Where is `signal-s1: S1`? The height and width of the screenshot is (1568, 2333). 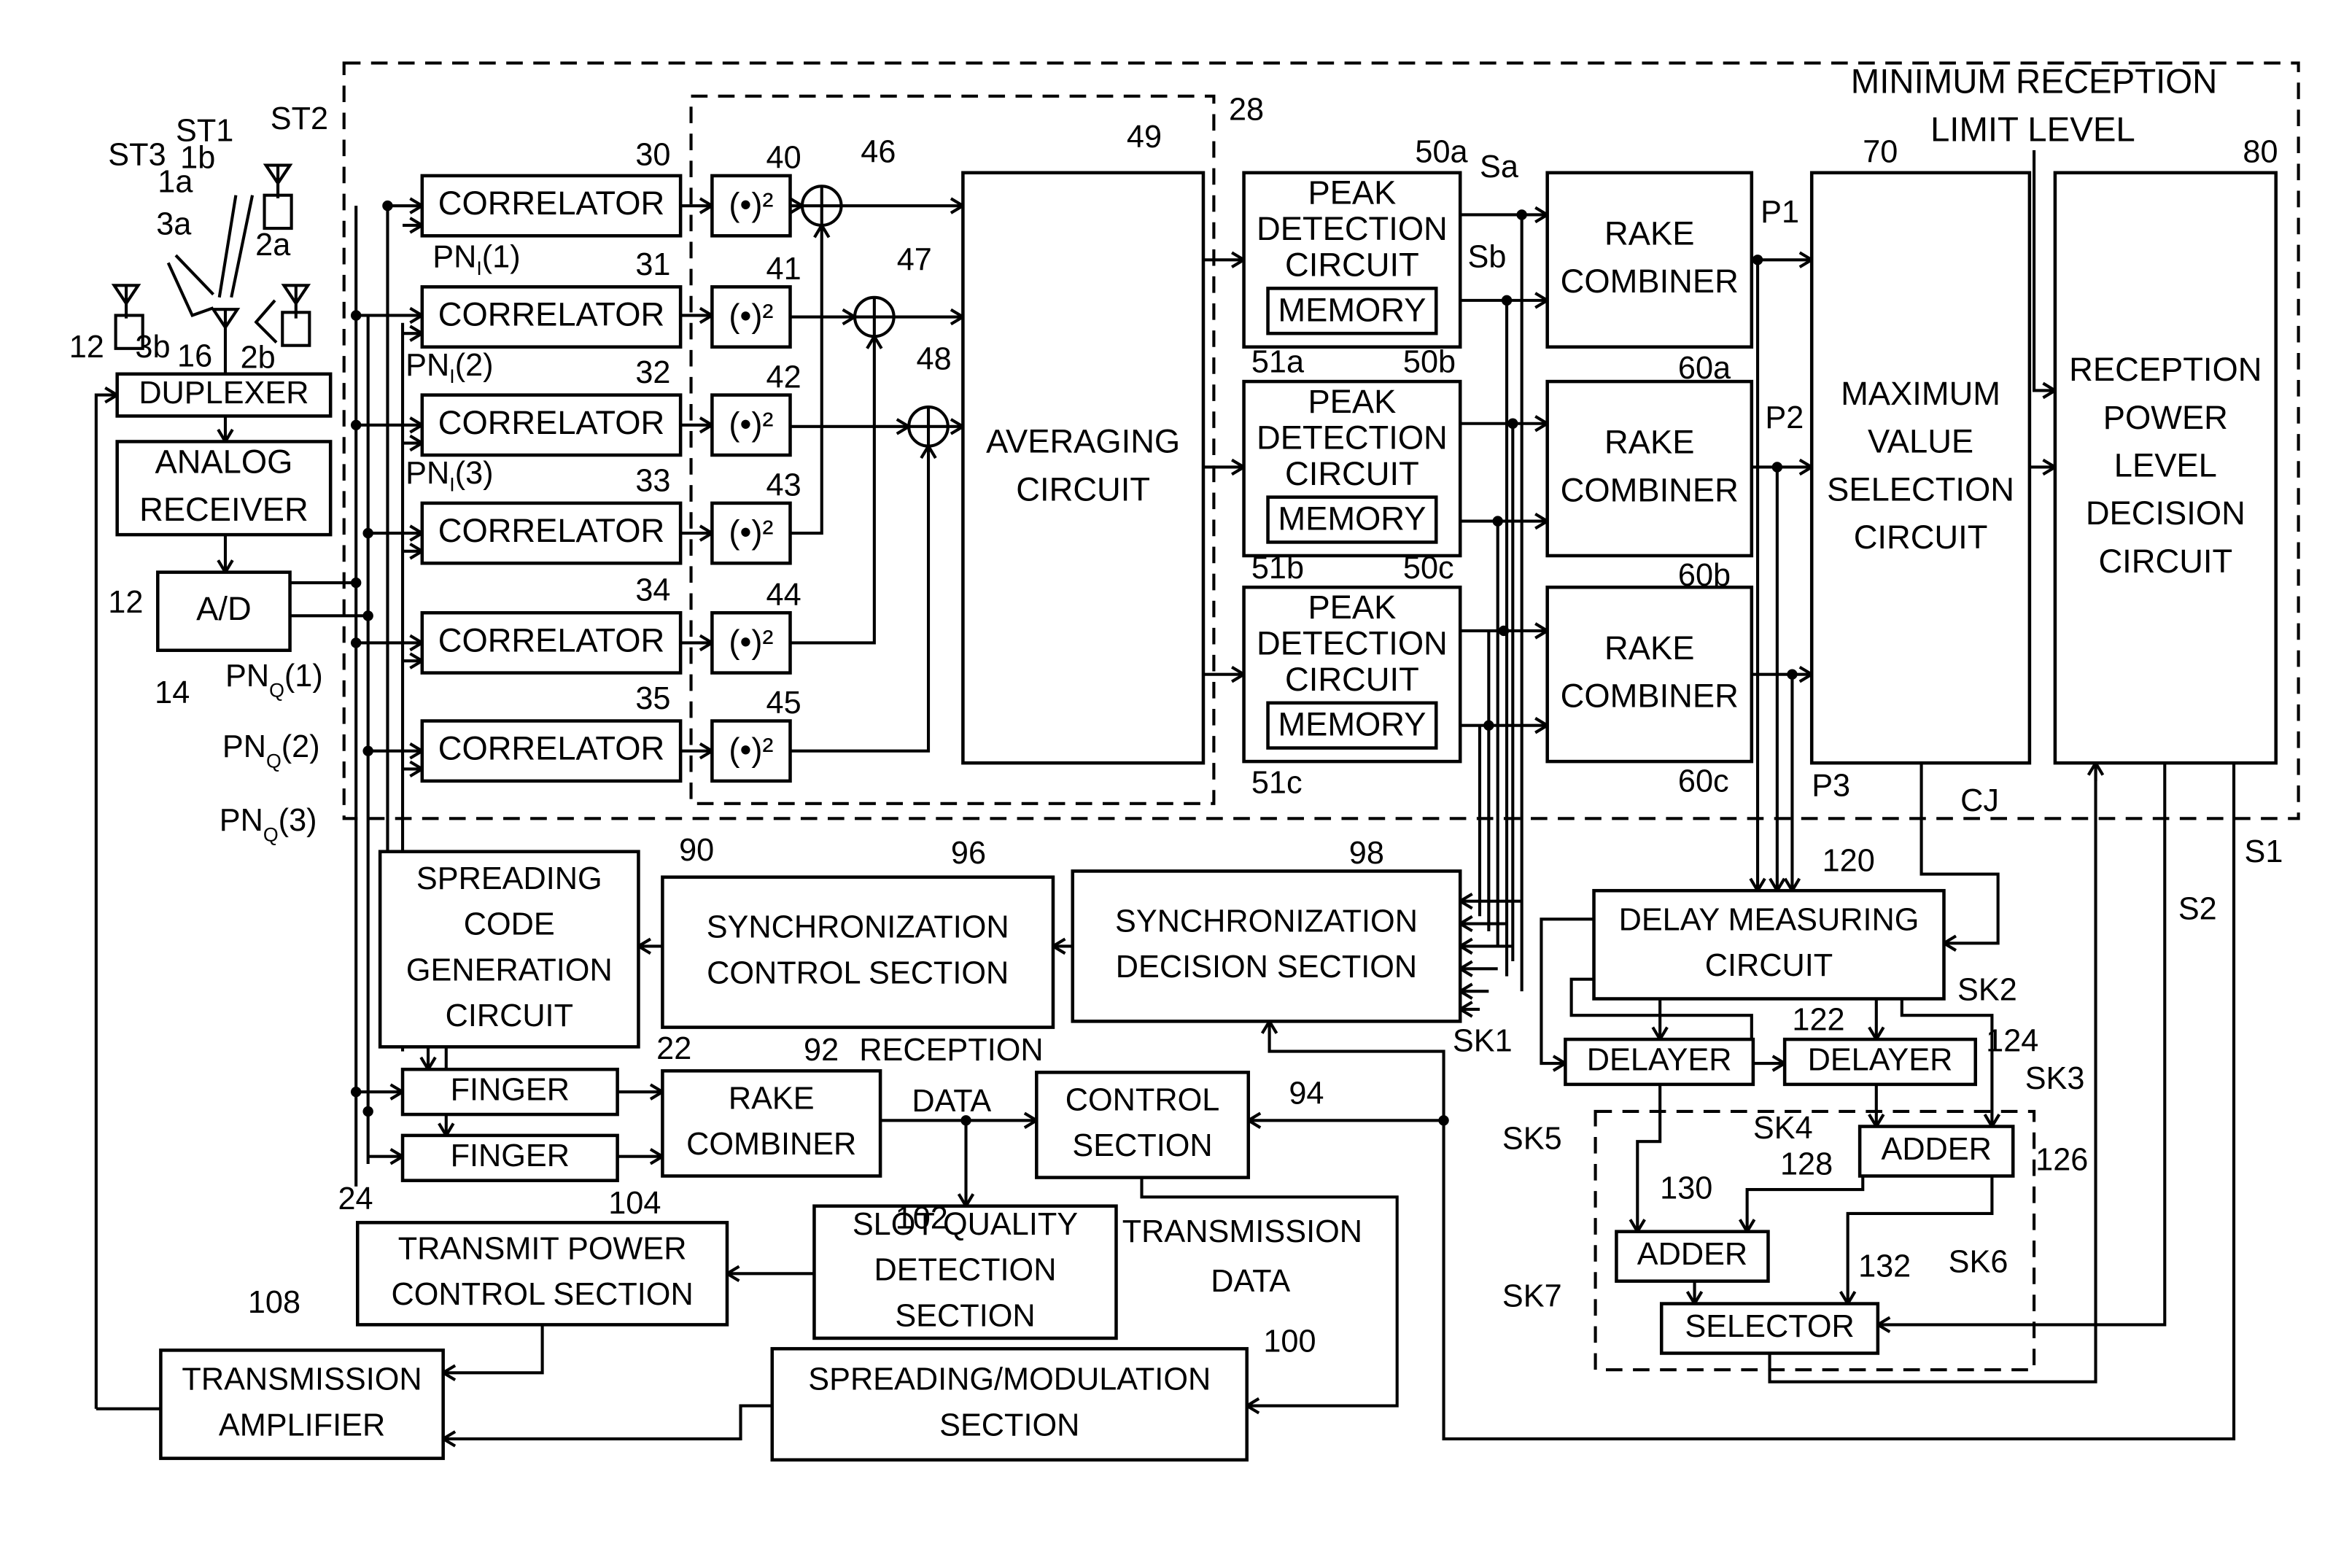 signal-s1: S1 is located at coordinates (2263, 851).